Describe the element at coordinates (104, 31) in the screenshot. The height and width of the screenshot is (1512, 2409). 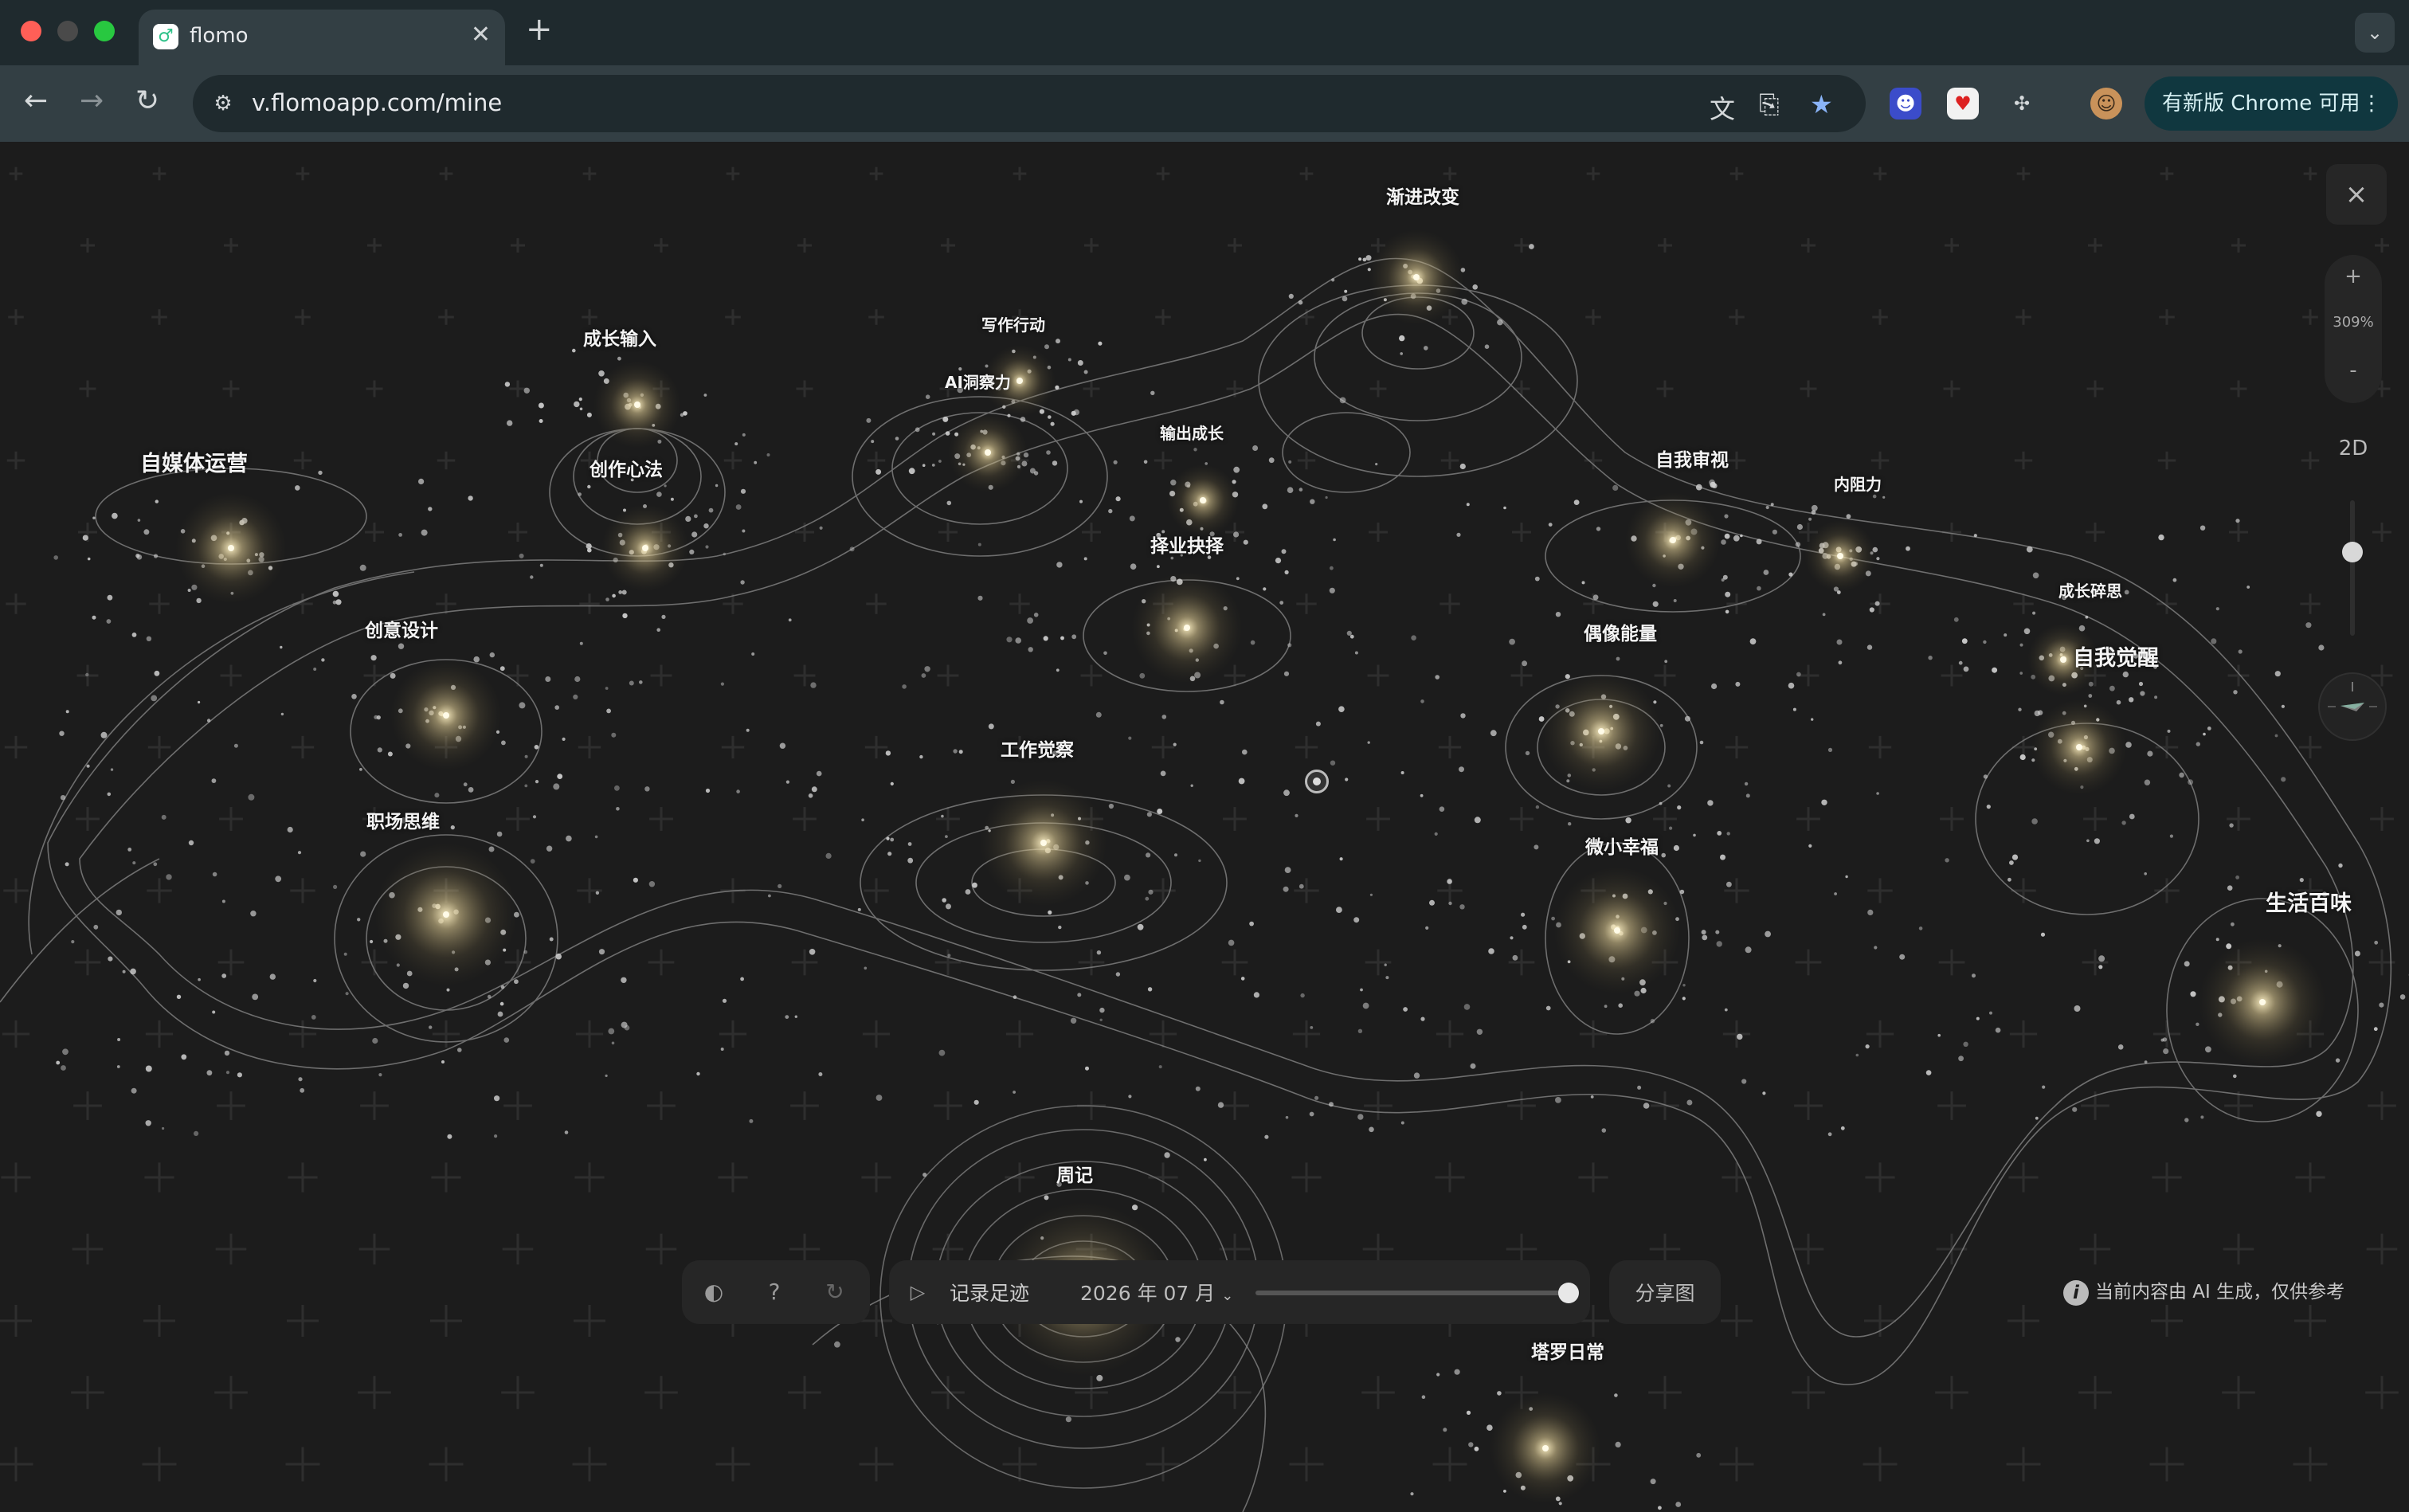
I see `maximize-window-button` at that location.